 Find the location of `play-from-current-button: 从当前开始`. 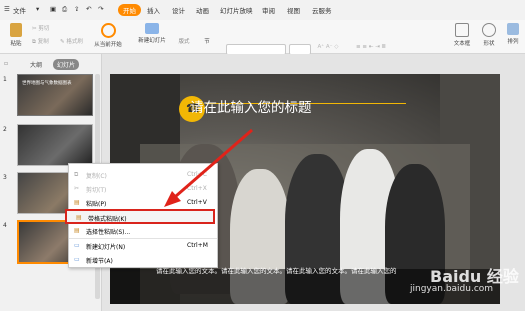

play-from-current-button: 从当前开始 is located at coordinates (108, 35).